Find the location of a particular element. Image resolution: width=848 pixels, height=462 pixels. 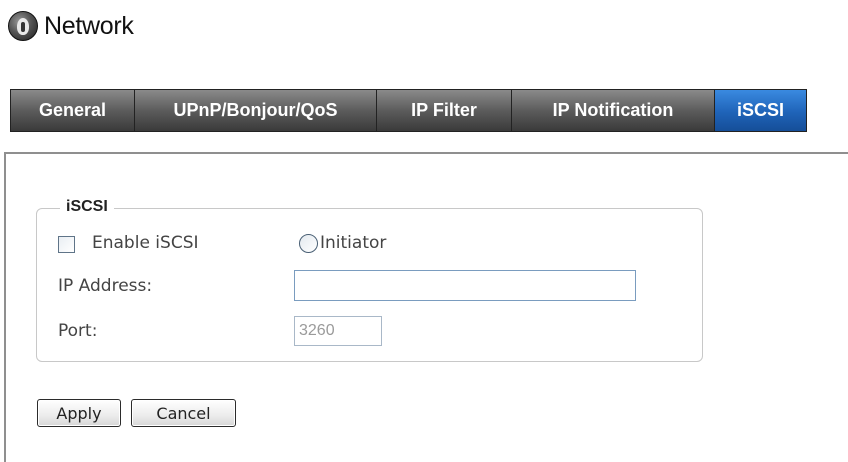

tab-general: General is located at coordinates (73, 110).